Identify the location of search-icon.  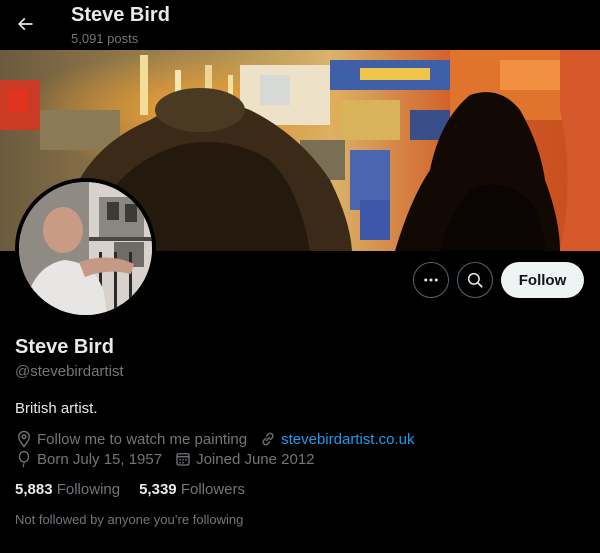
(475, 280).